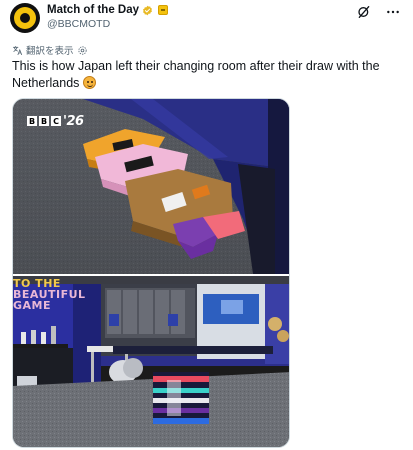 This screenshot has height=450, width=413. What do you see at coordinates (73, 121) in the screenshot?
I see `tournament-logo: '26` at bounding box center [73, 121].